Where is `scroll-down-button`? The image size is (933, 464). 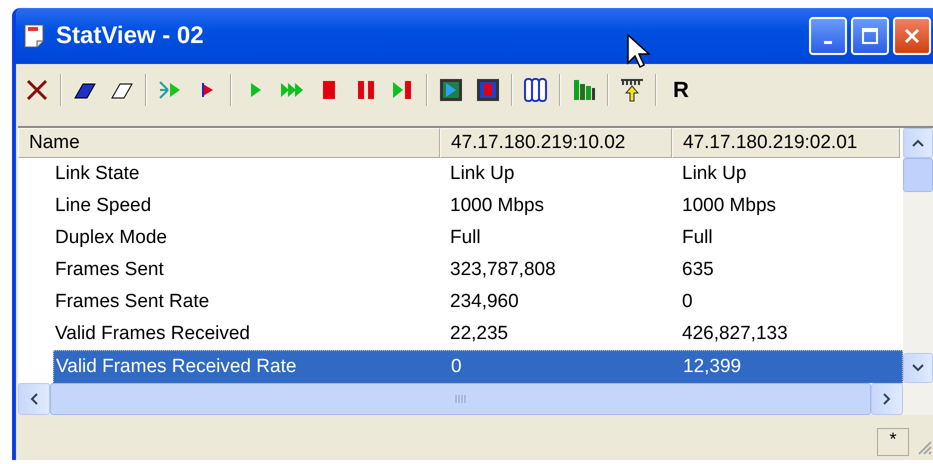 scroll-down-button is located at coordinates (918, 368).